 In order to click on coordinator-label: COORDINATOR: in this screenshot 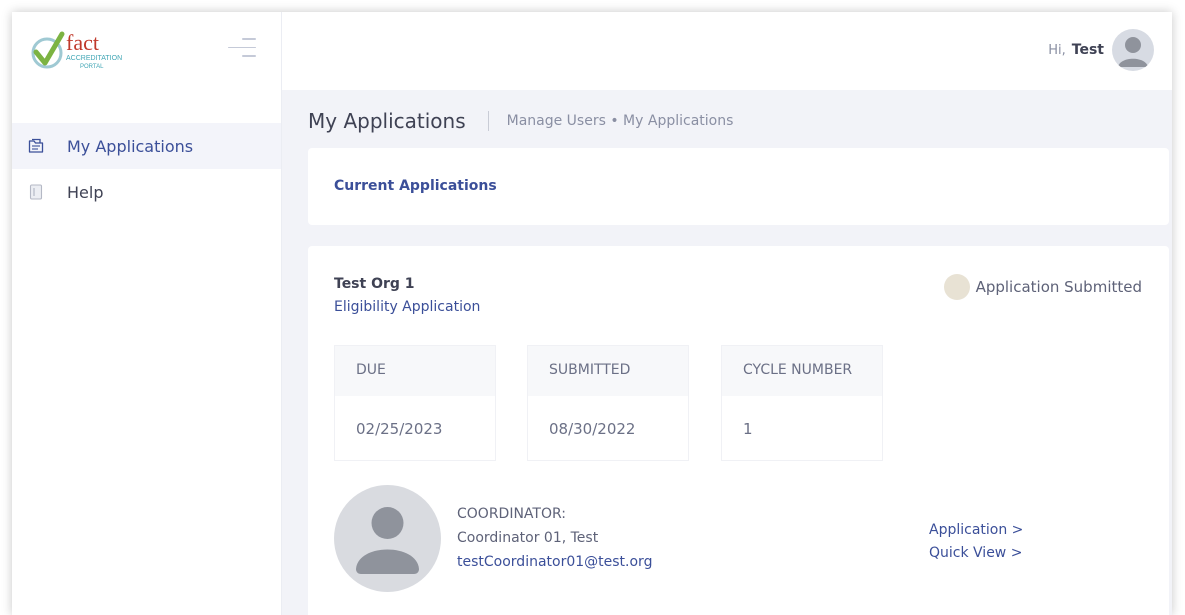, I will do `click(511, 514)`.